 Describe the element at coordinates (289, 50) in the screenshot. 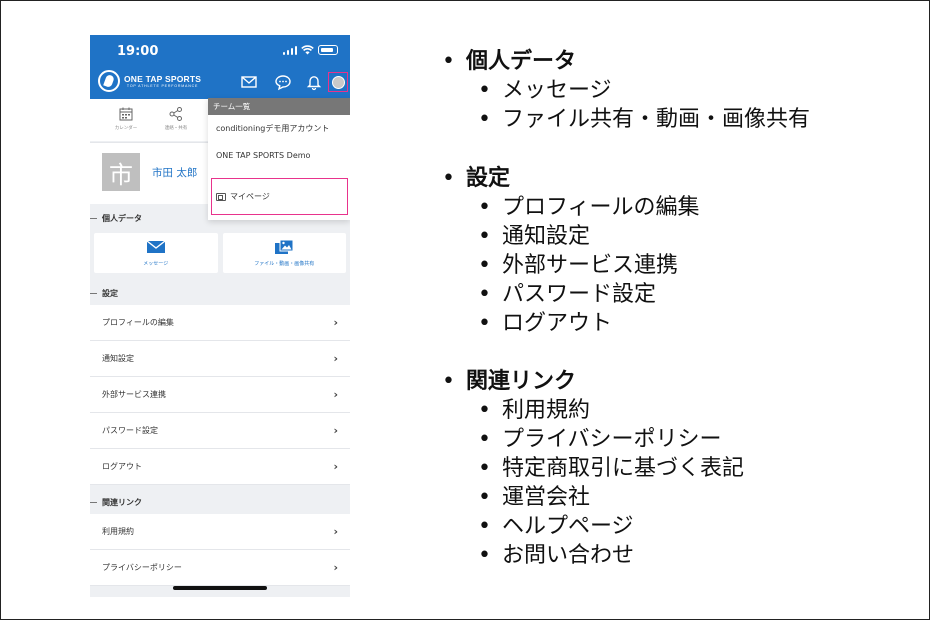

I see `signal-icon` at that location.